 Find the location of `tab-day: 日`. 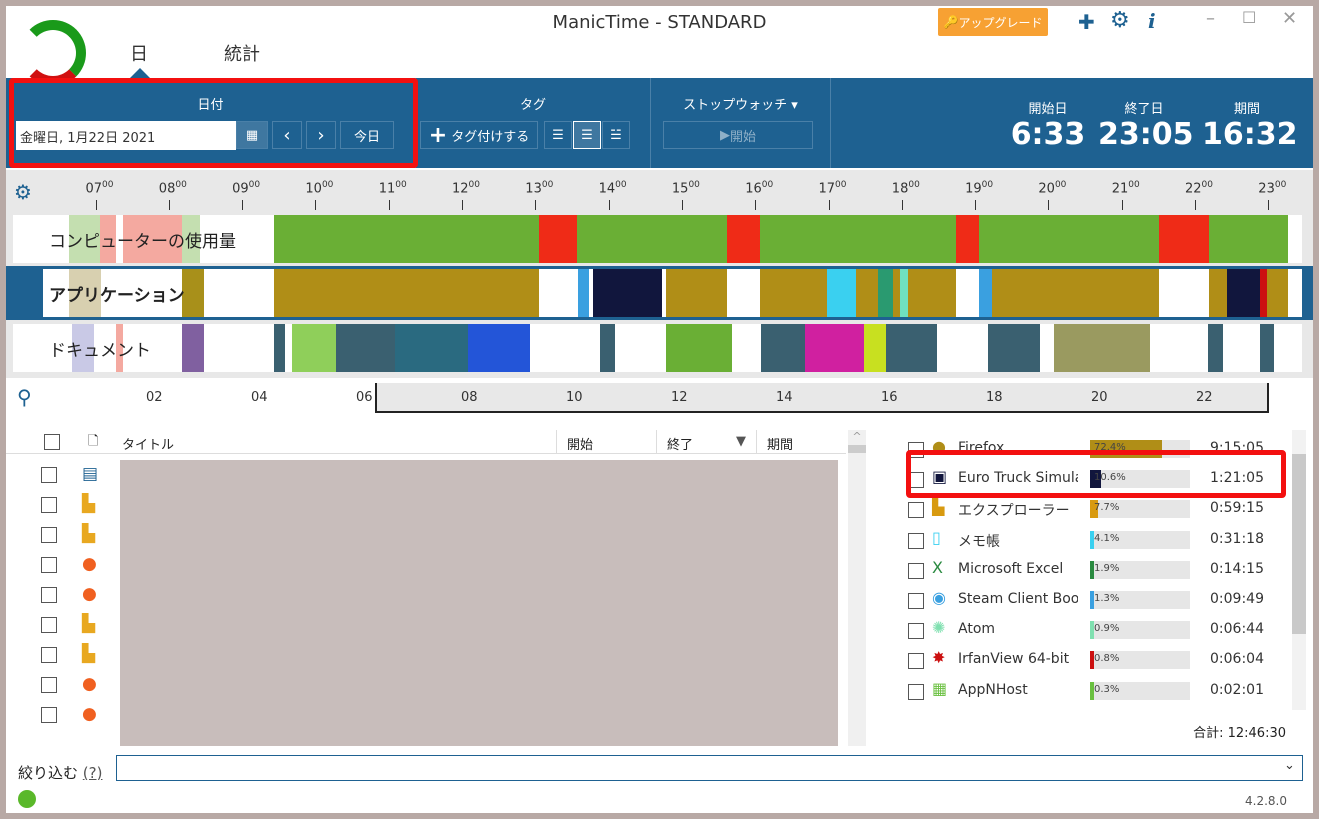

tab-day: 日 is located at coordinates (139, 53).